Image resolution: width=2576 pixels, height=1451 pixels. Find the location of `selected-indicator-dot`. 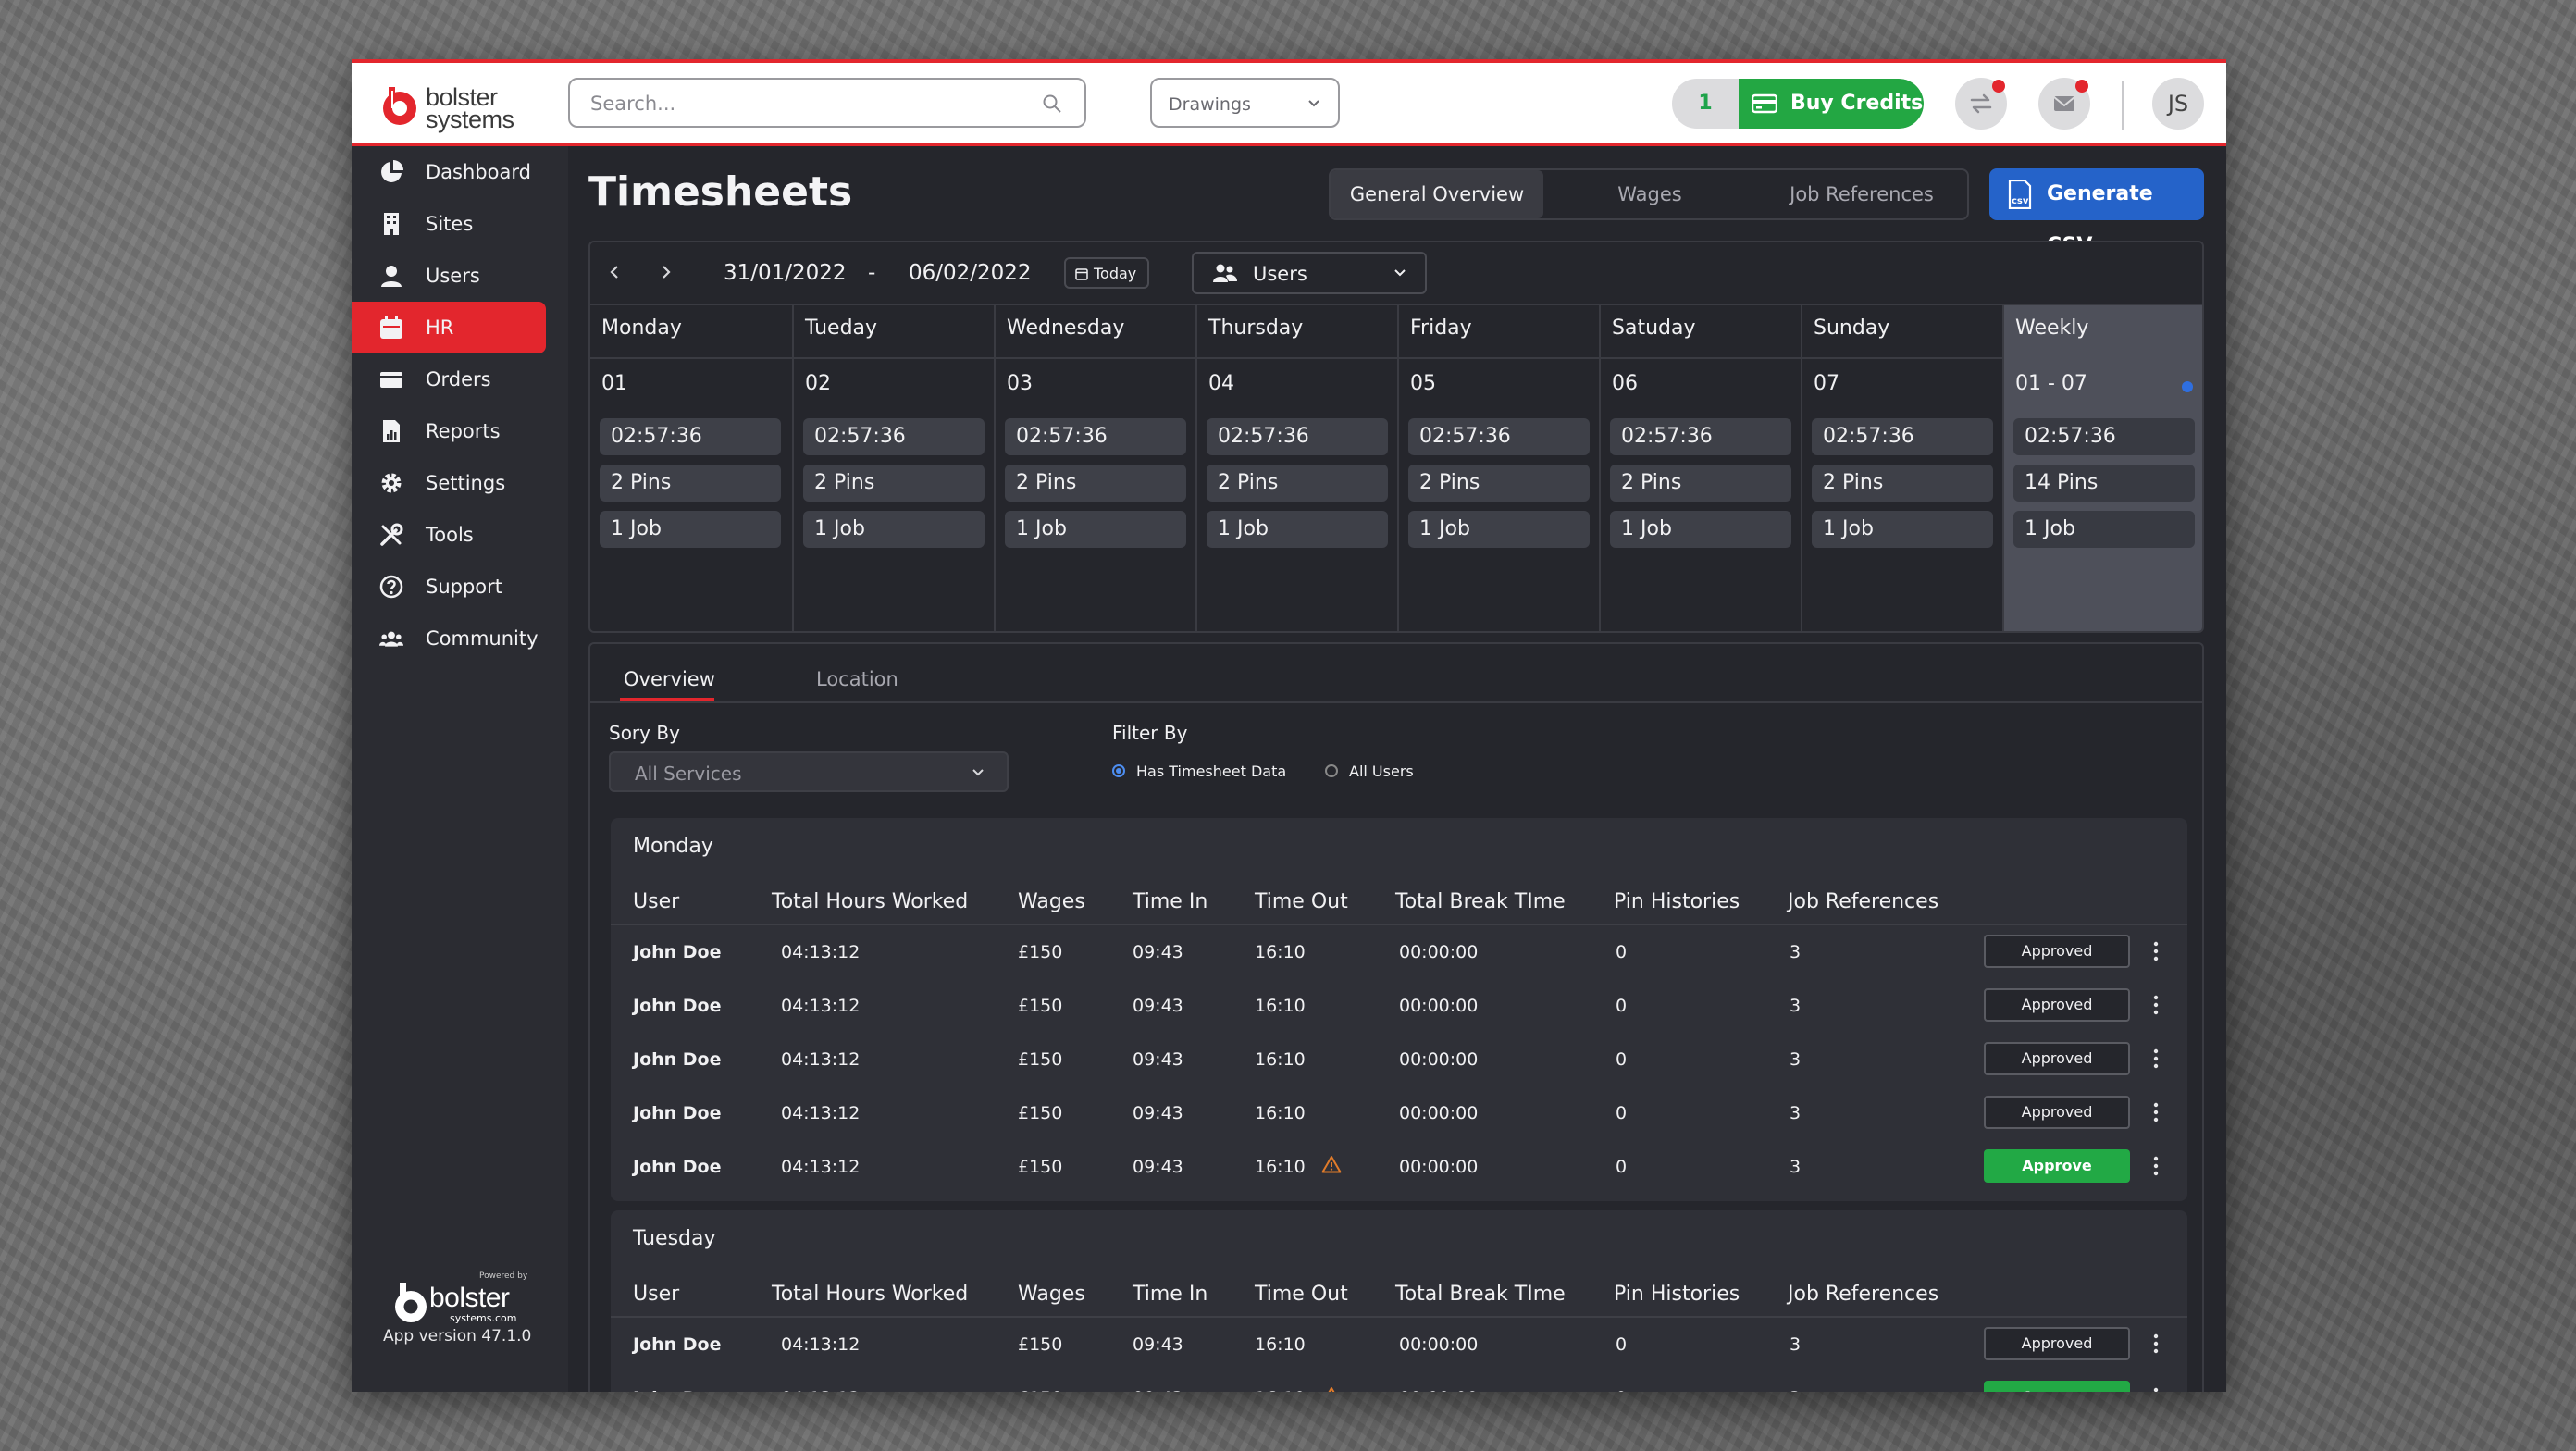

selected-indicator-dot is located at coordinates (2188, 386).